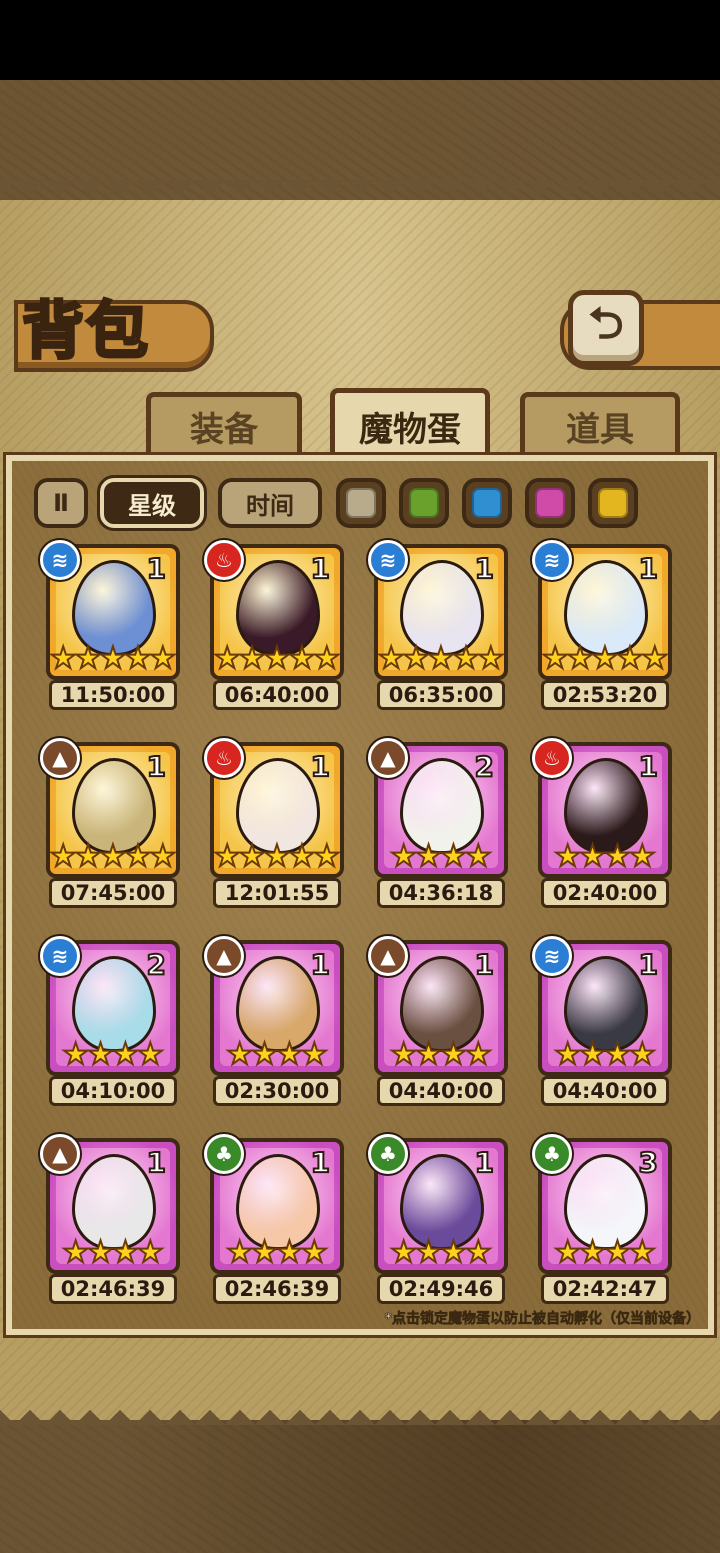 This screenshot has height=1553, width=720. I want to click on color-filter-green, so click(424, 503).